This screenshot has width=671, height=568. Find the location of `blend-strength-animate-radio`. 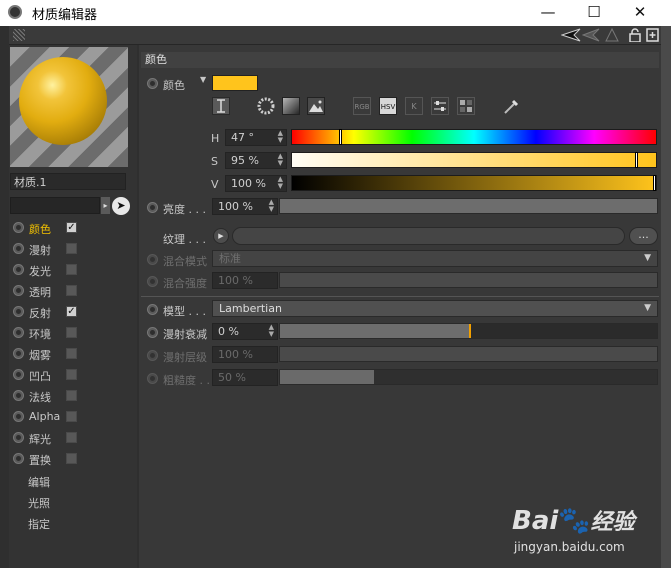

blend-strength-animate-radio is located at coordinates (152, 281).